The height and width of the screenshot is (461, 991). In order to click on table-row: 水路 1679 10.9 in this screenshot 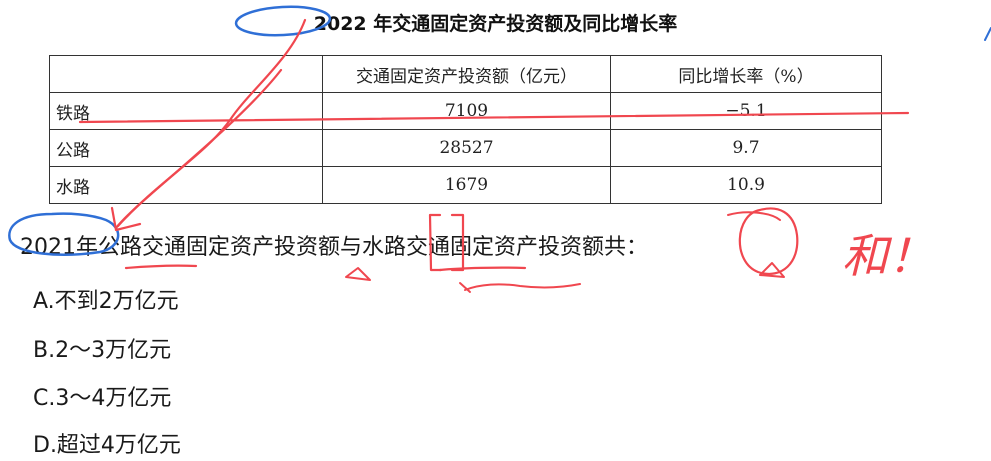, I will do `click(465, 185)`.